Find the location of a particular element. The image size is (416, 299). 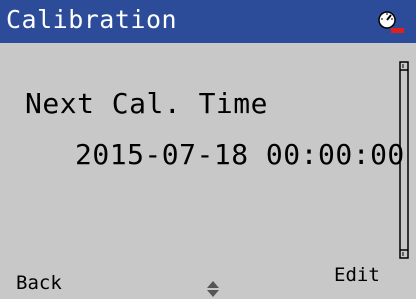

back-softkey: Back is located at coordinates (39, 283).